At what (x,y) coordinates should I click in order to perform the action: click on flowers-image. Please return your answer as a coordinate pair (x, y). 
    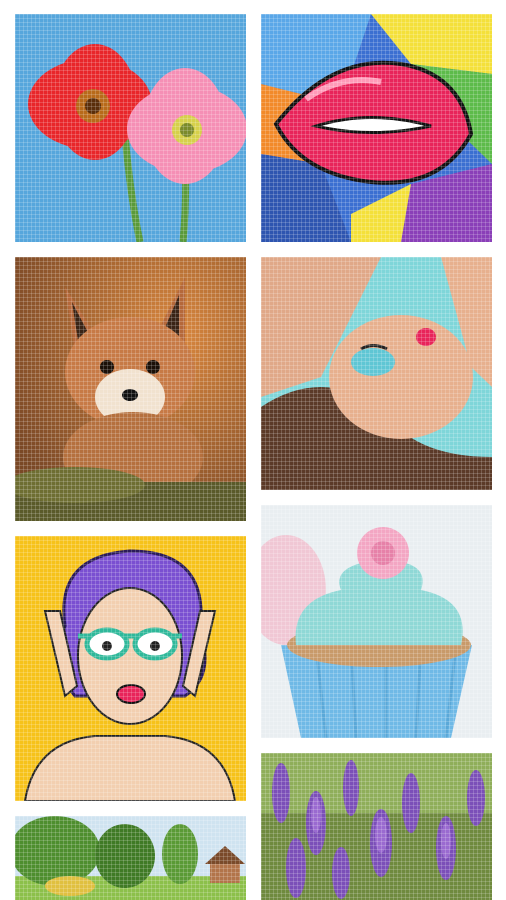
    Looking at the image, I should click on (130, 128).